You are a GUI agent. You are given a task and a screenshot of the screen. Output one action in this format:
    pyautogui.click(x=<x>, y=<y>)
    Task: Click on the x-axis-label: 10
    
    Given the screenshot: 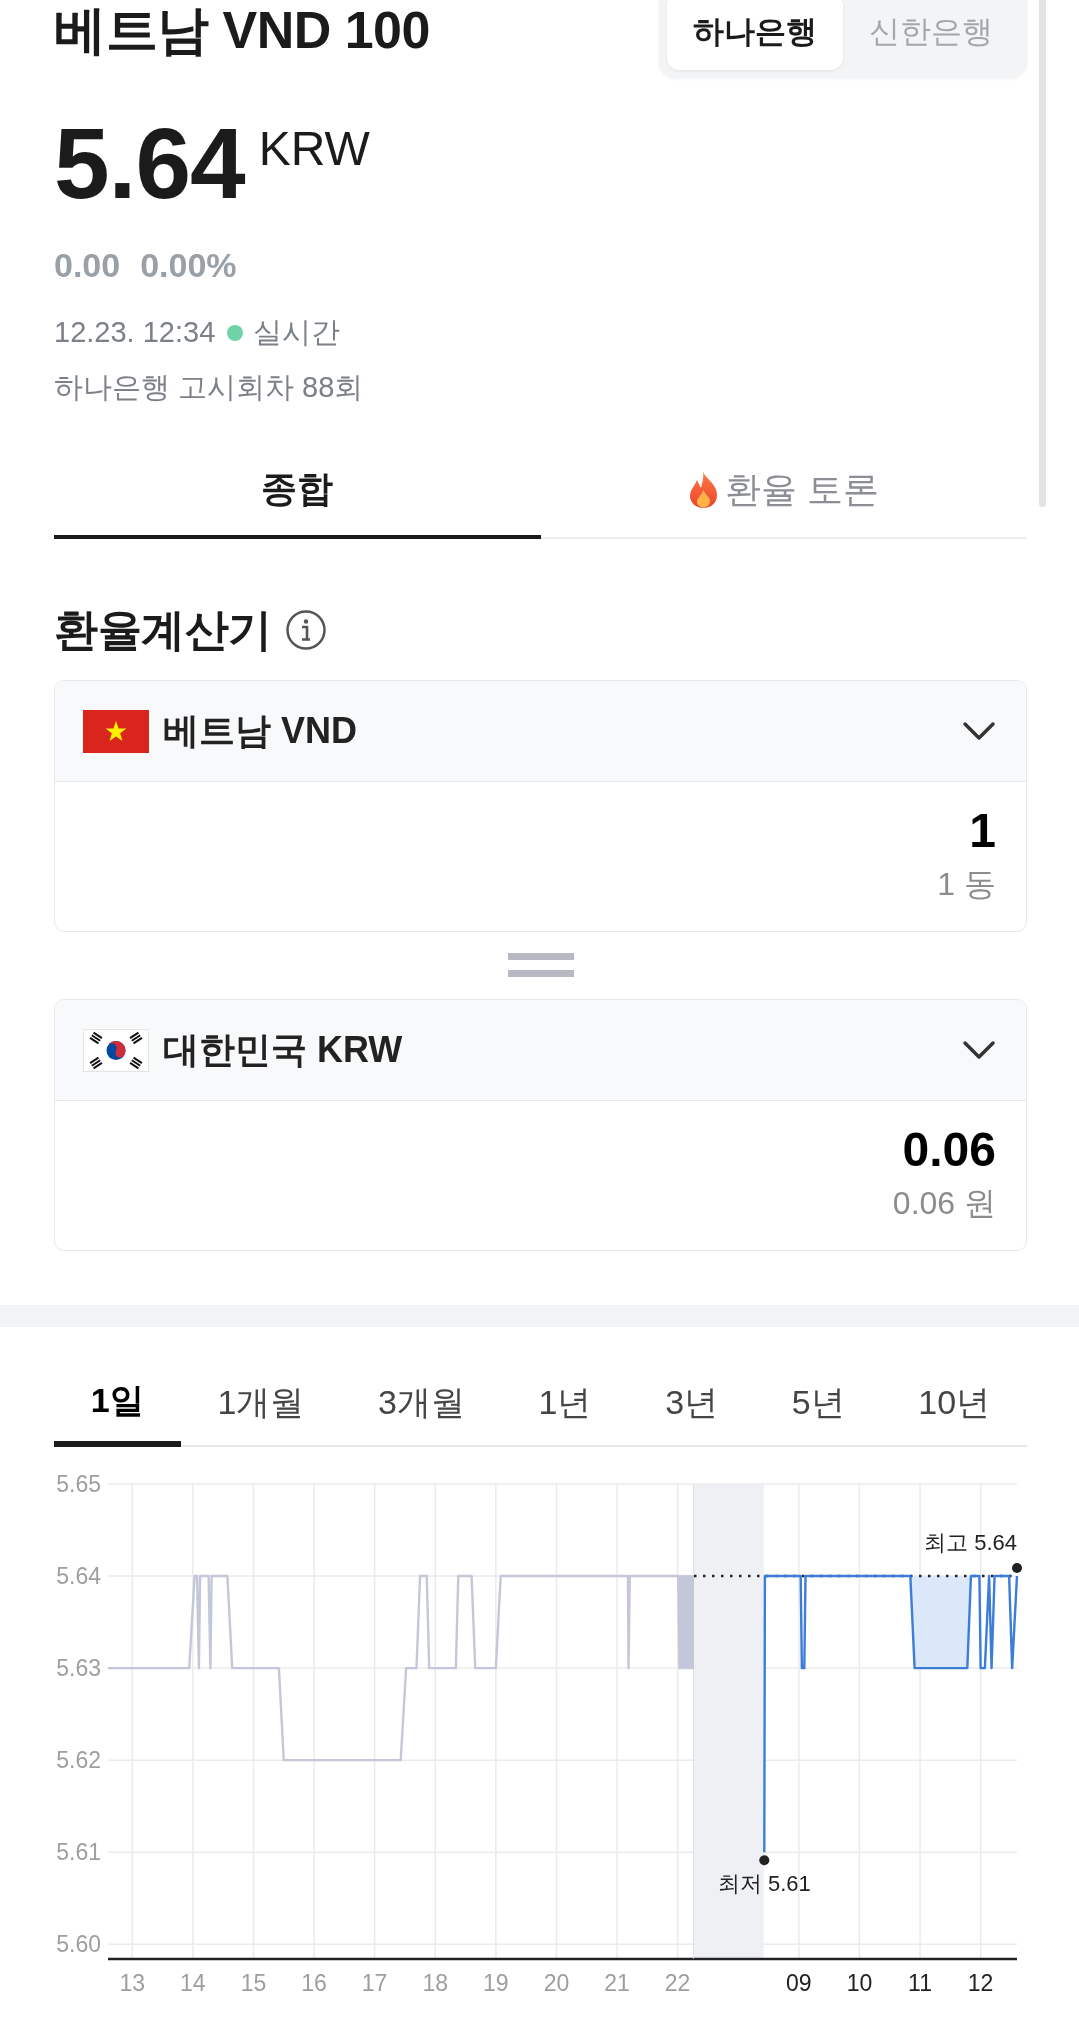 What is the action you would take?
    pyautogui.click(x=859, y=1983)
    